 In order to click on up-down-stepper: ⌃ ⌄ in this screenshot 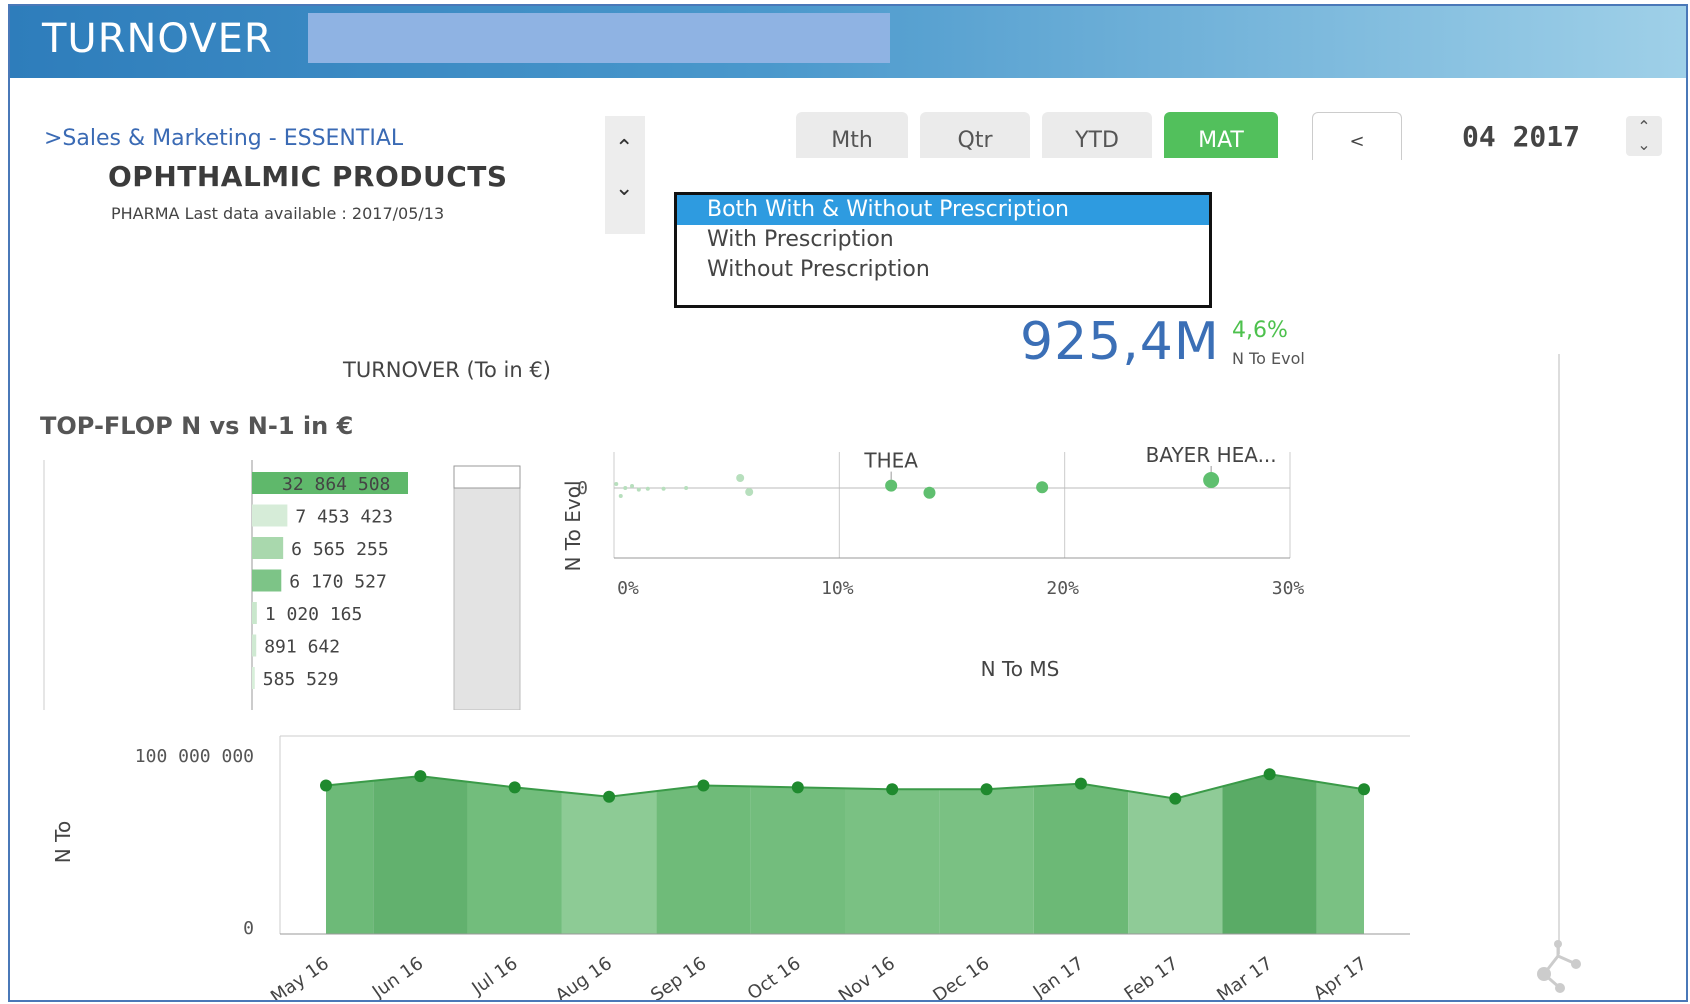, I will do `click(625, 175)`.